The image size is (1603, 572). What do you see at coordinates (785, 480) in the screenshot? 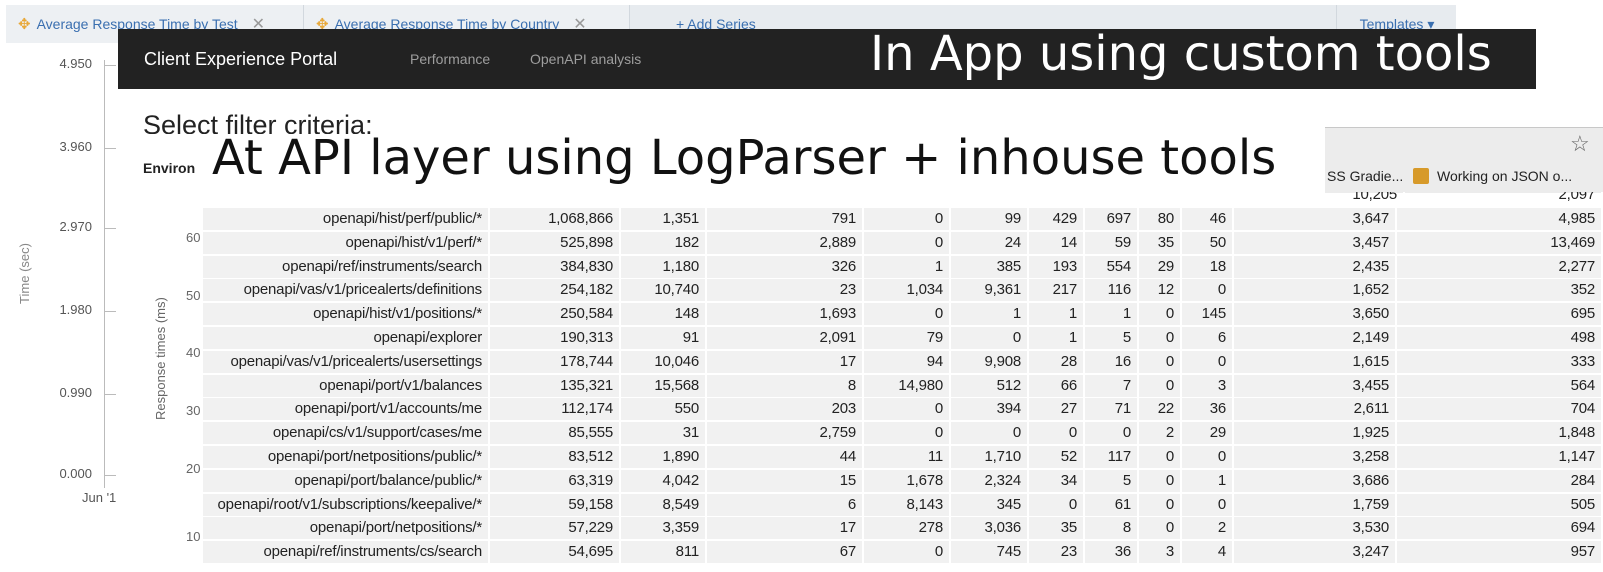
I see `table-cell: 15` at bounding box center [785, 480].